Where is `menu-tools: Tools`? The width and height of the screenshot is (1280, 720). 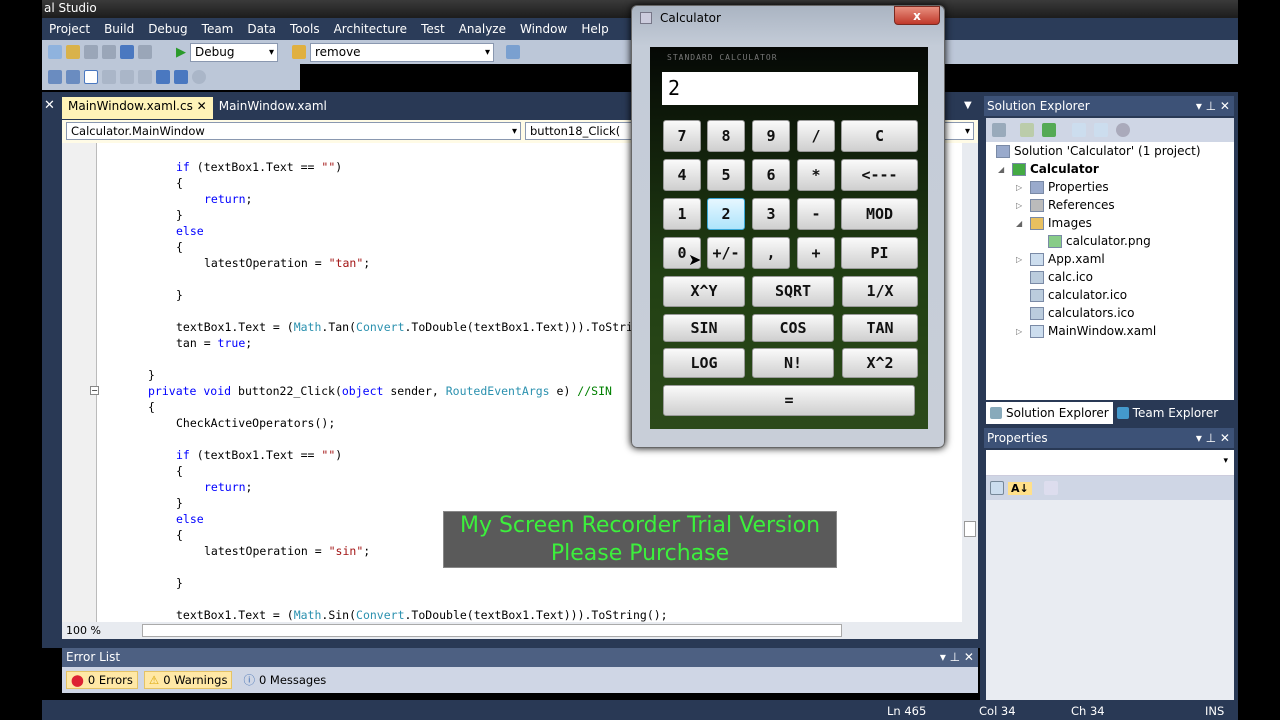 menu-tools: Tools is located at coordinates (305, 29).